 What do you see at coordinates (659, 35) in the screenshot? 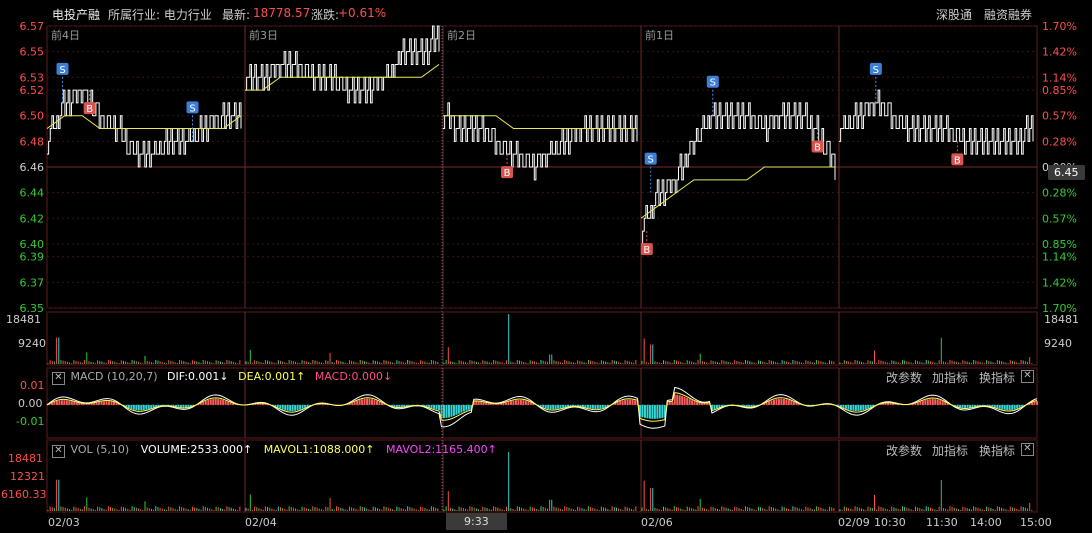
I see `day-label: 前1日` at bounding box center [659, 35].